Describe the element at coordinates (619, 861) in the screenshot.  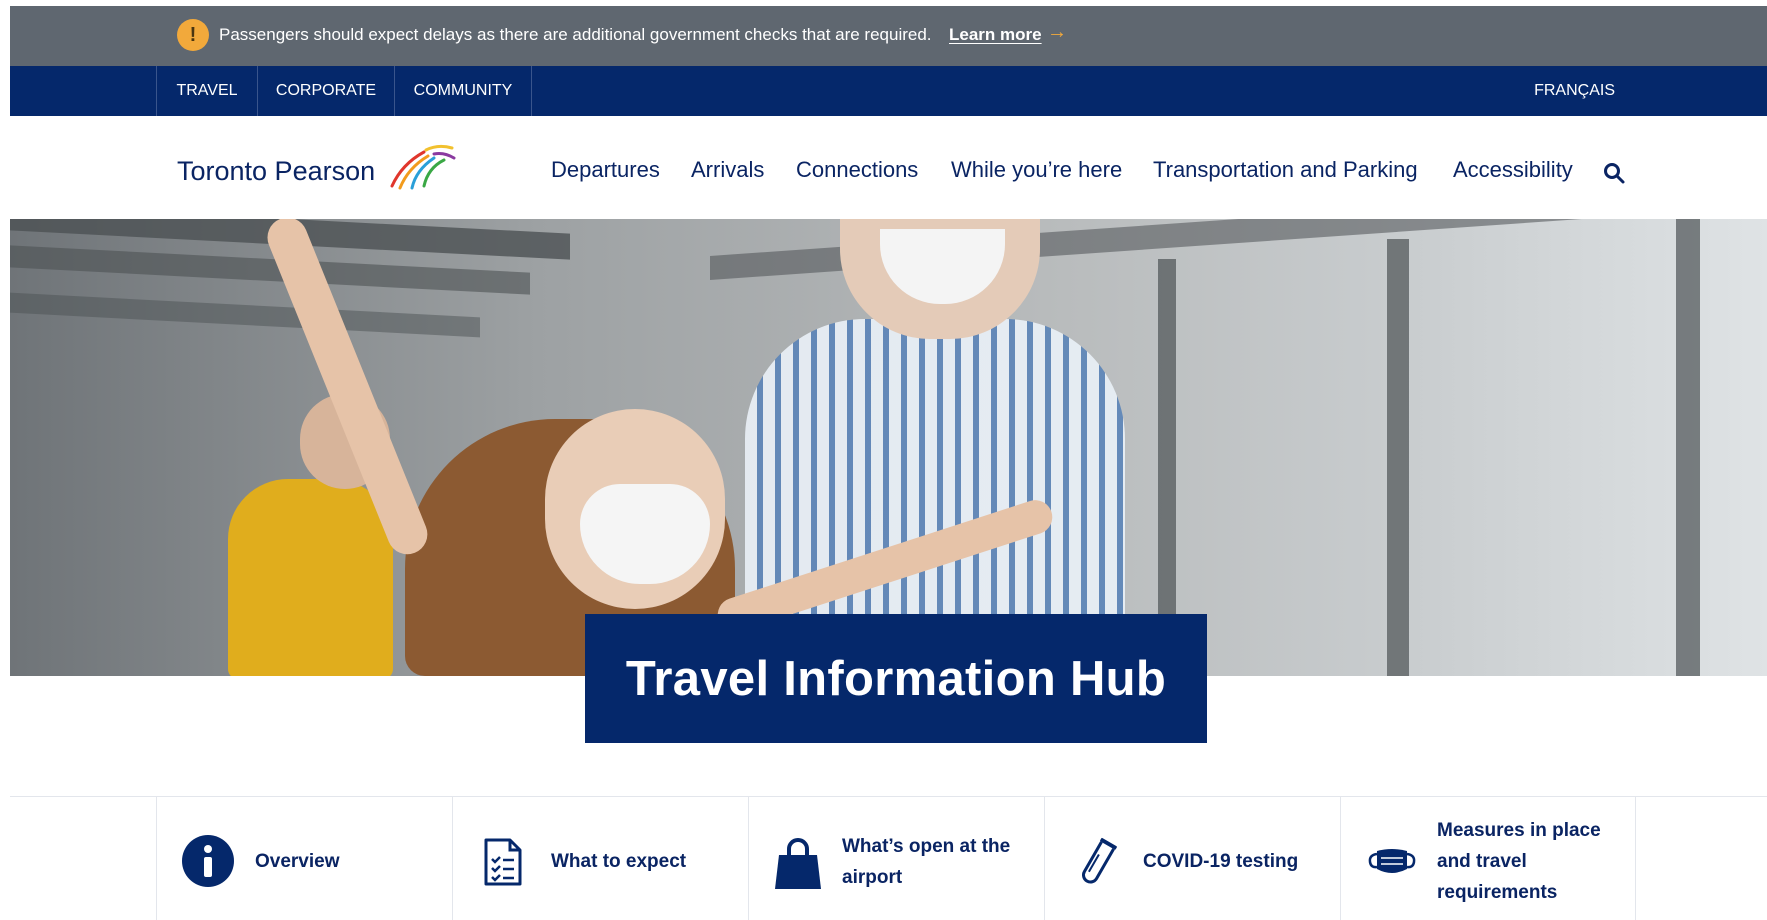
I see `quick-link-label: What to expect` at that location.